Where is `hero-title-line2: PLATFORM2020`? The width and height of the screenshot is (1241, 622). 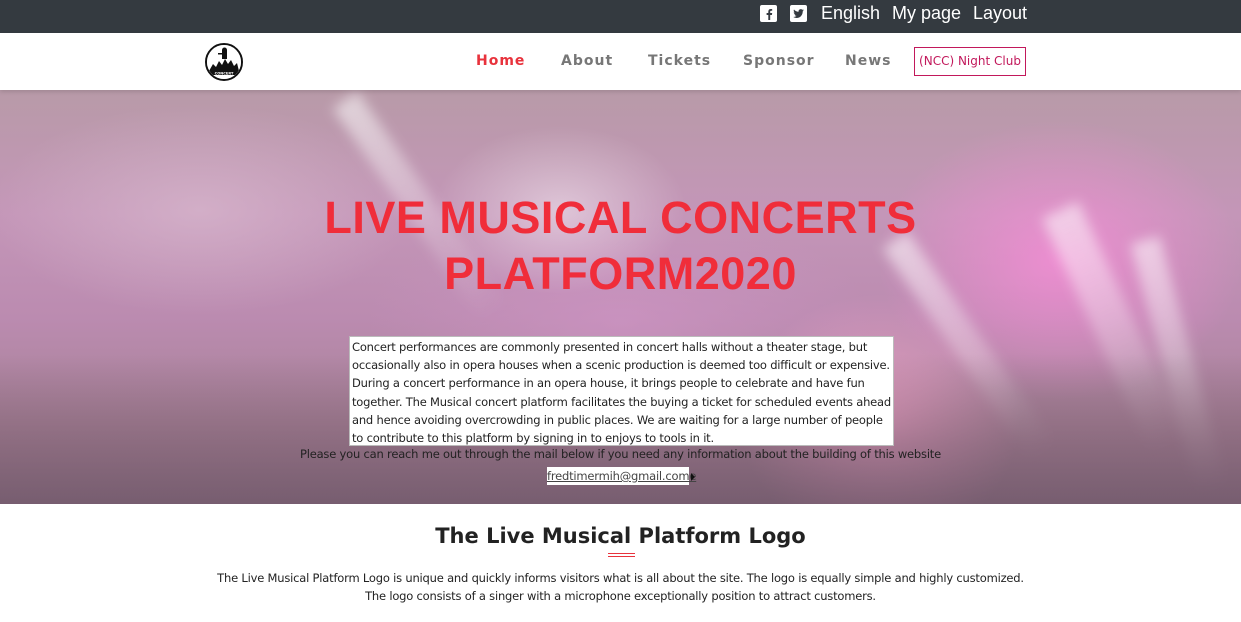 hero-title-line2: PLATFORM2020 is located at coordinates (620, 273).